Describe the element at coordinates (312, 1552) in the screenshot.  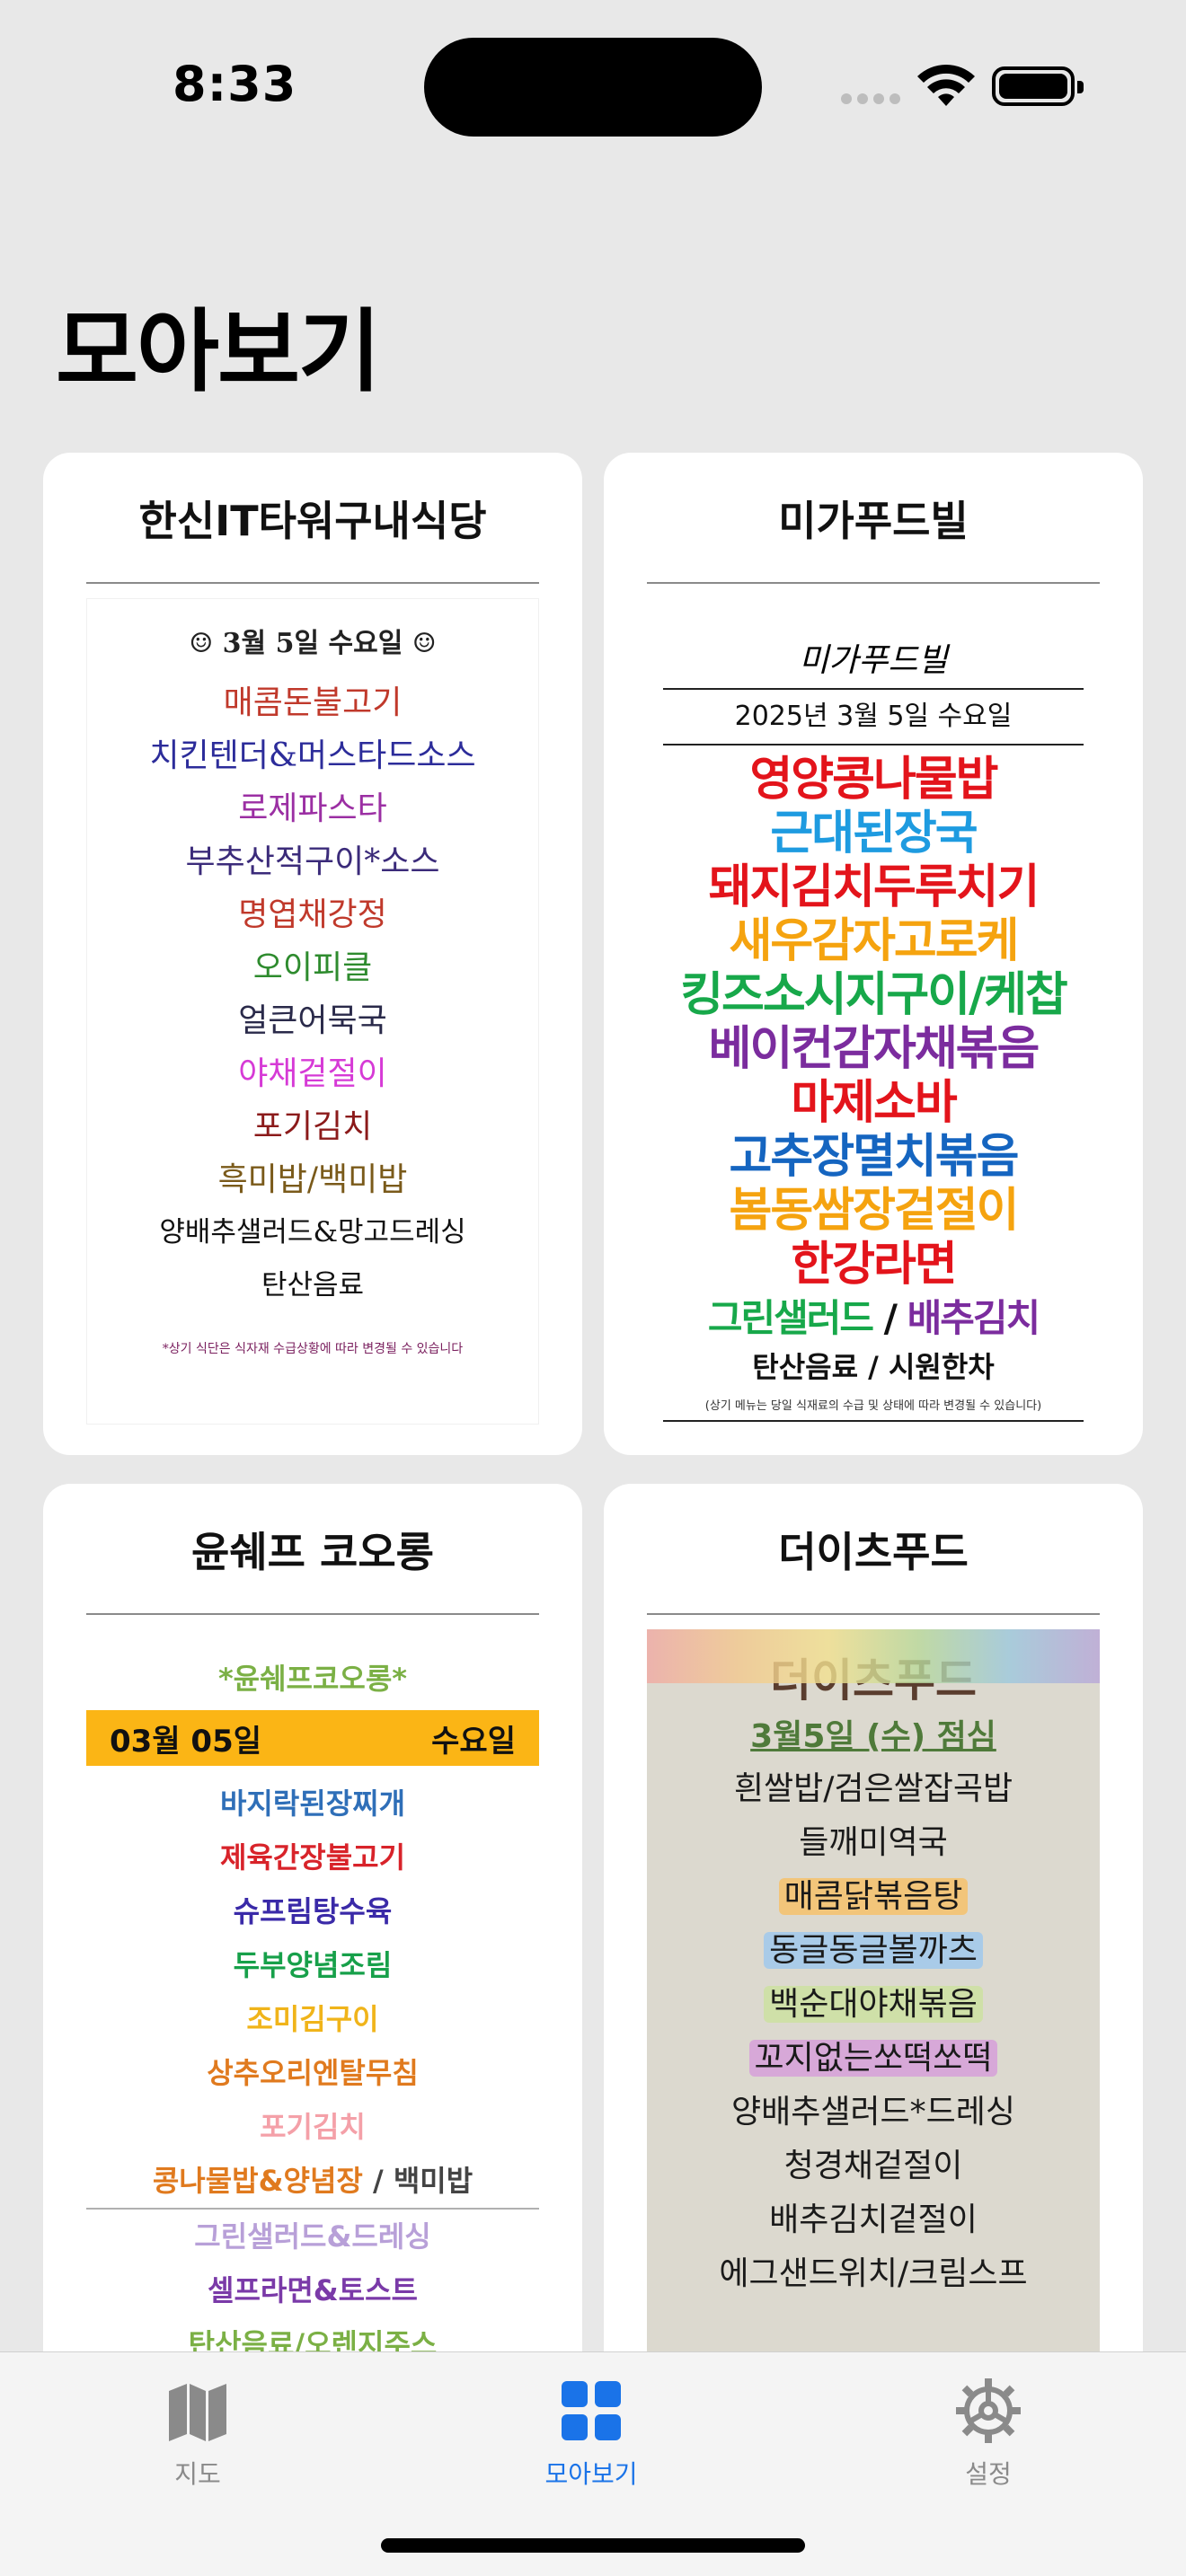
I see `card-title: 윤쉐프 코오롱` at that location.